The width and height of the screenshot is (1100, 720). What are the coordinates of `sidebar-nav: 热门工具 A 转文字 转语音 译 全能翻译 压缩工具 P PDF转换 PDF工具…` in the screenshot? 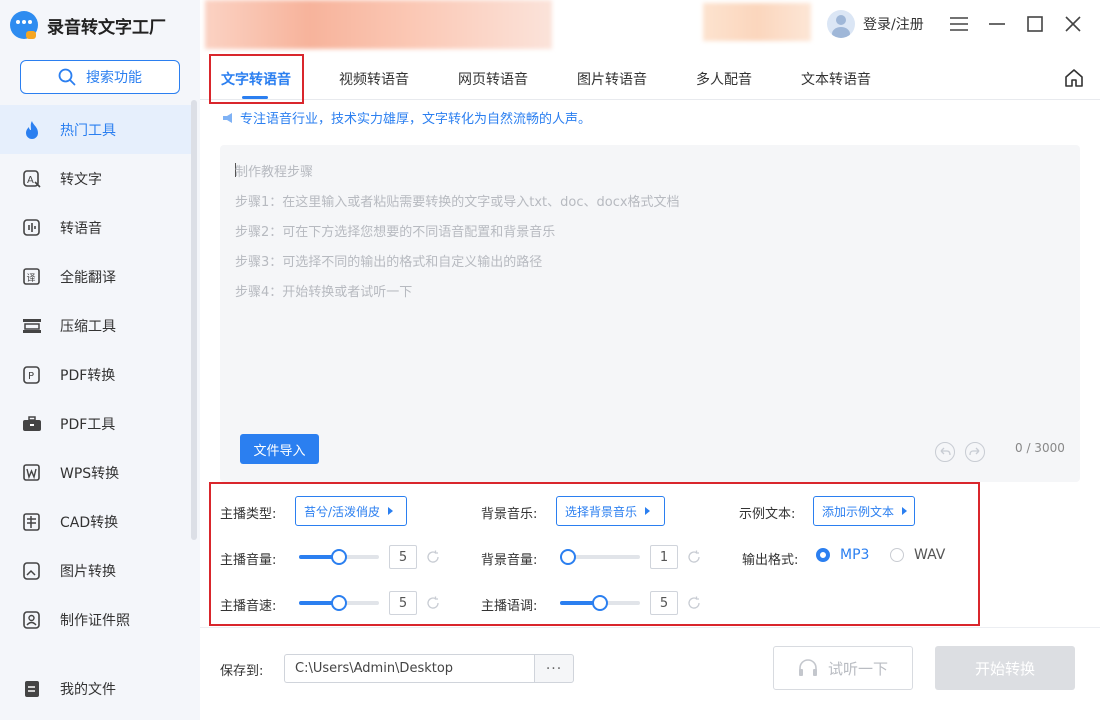 It's located at (97, 374).